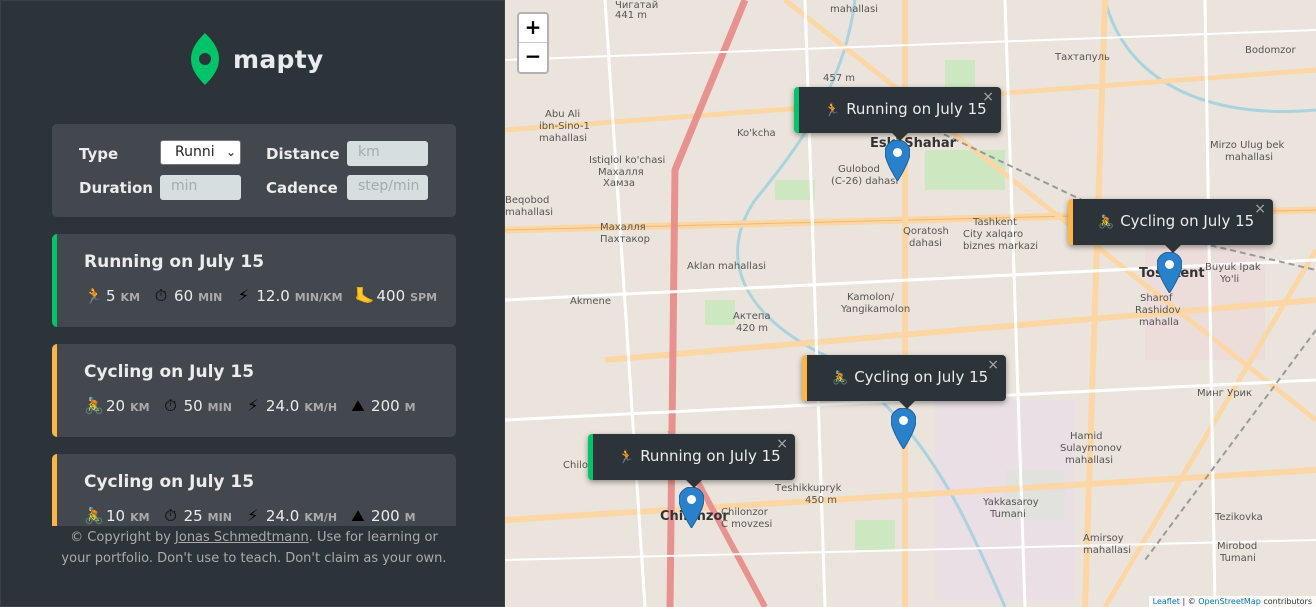 This screenshot has width=1316, height=607. I want to click on chevron-down-icon: ⌄, so click(230, 152).